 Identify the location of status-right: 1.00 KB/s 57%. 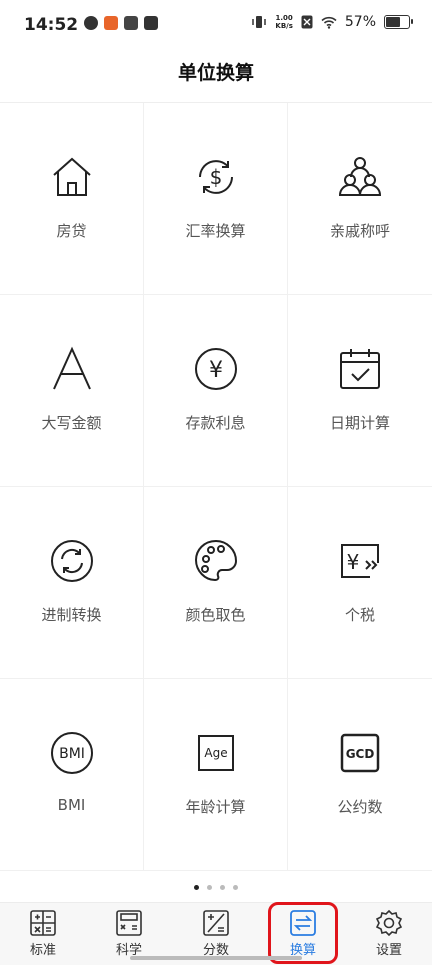
(332, 22).